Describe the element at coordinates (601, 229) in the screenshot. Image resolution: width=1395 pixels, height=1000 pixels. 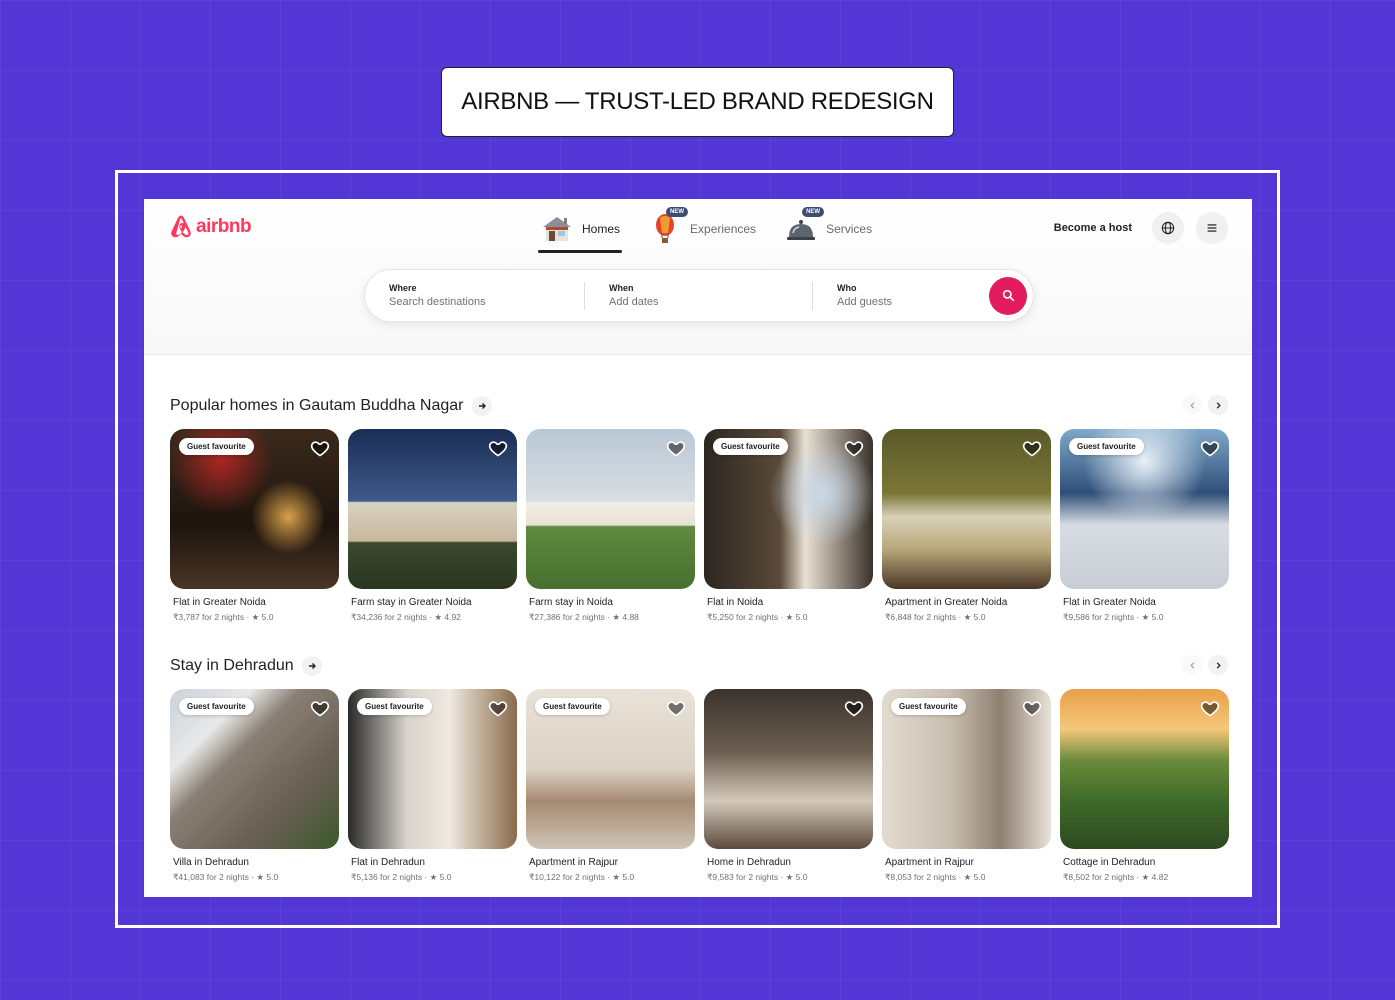
I see `tab-homes-label: Homes` at that location.